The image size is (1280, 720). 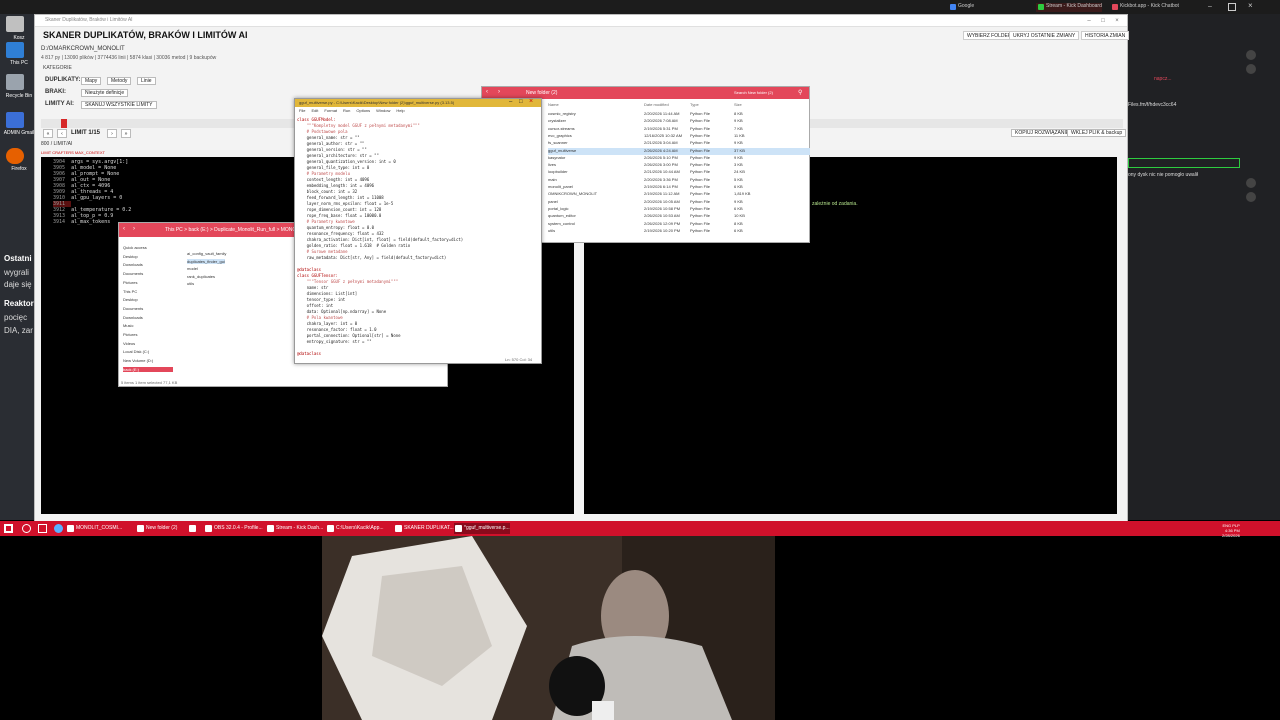 I want to click on nav-item: New Volume (D:), so click(x=138, y=360).